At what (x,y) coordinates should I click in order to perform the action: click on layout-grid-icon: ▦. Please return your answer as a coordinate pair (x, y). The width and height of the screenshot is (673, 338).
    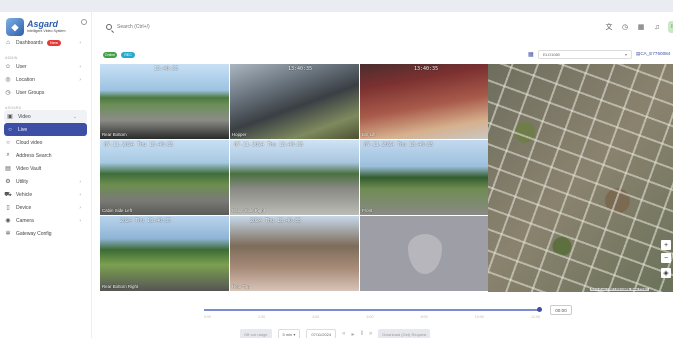
    Looking at the image, I should click on (531, 54).